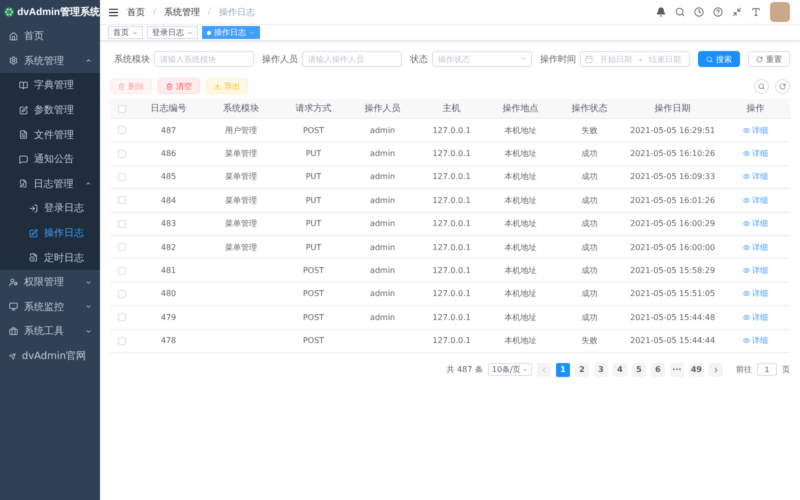 This screenshot has height=500, width=800. Describe the element at coordinates (383, 108) in the screenshot. I see `column-header: 操作人员` at that location.